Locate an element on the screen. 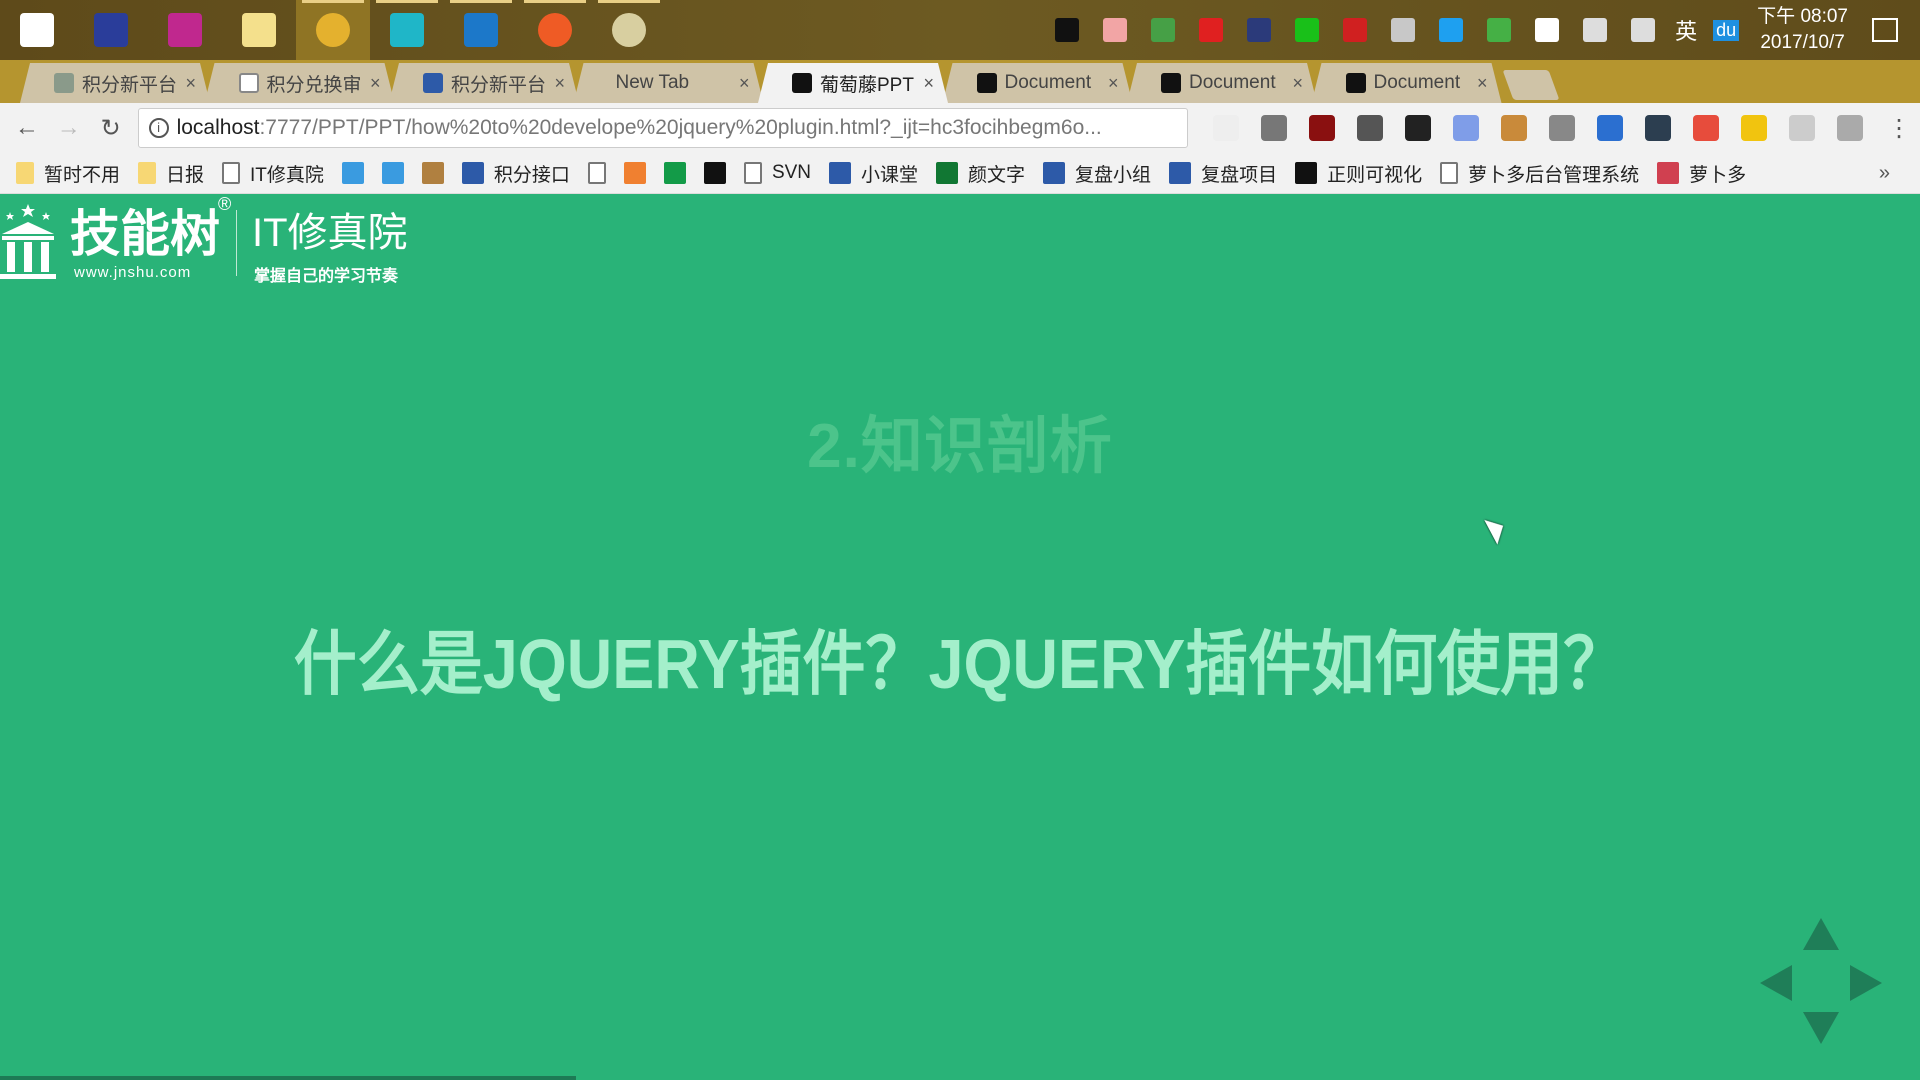 Image resolution: width=1920 pixels, height=1080 pixels. nav-right-arrow-icon is located at coordinates (1866, 983).